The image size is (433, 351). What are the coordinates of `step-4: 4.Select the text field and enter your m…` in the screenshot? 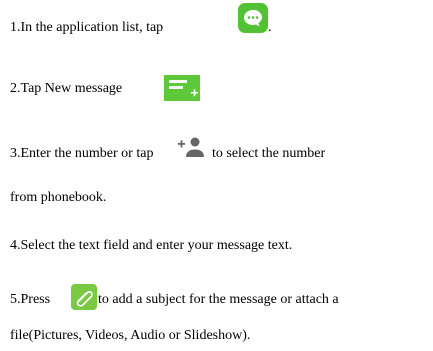 It's located at (151, 246).